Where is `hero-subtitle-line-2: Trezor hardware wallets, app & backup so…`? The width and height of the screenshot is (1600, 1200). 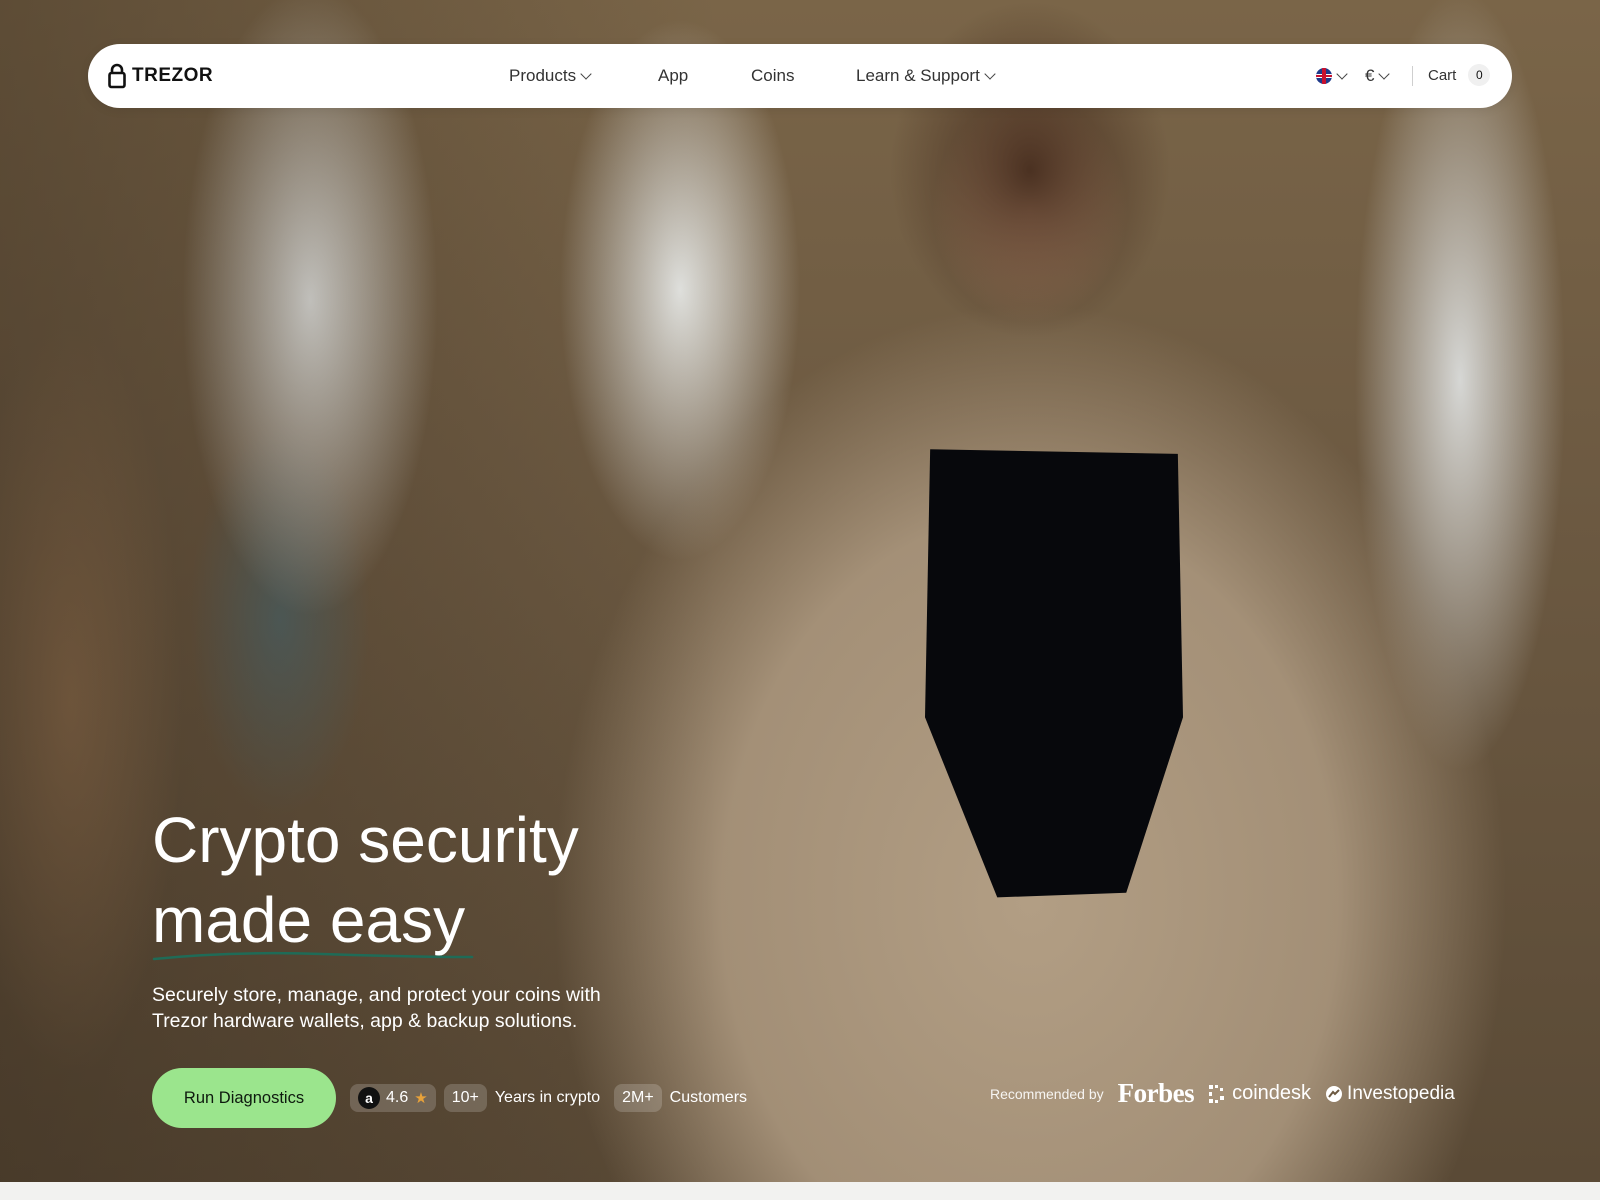
hero-subtitle-line-2: Trezor hardware wallets, app & backup so… is located at coordinates (365, 1021).